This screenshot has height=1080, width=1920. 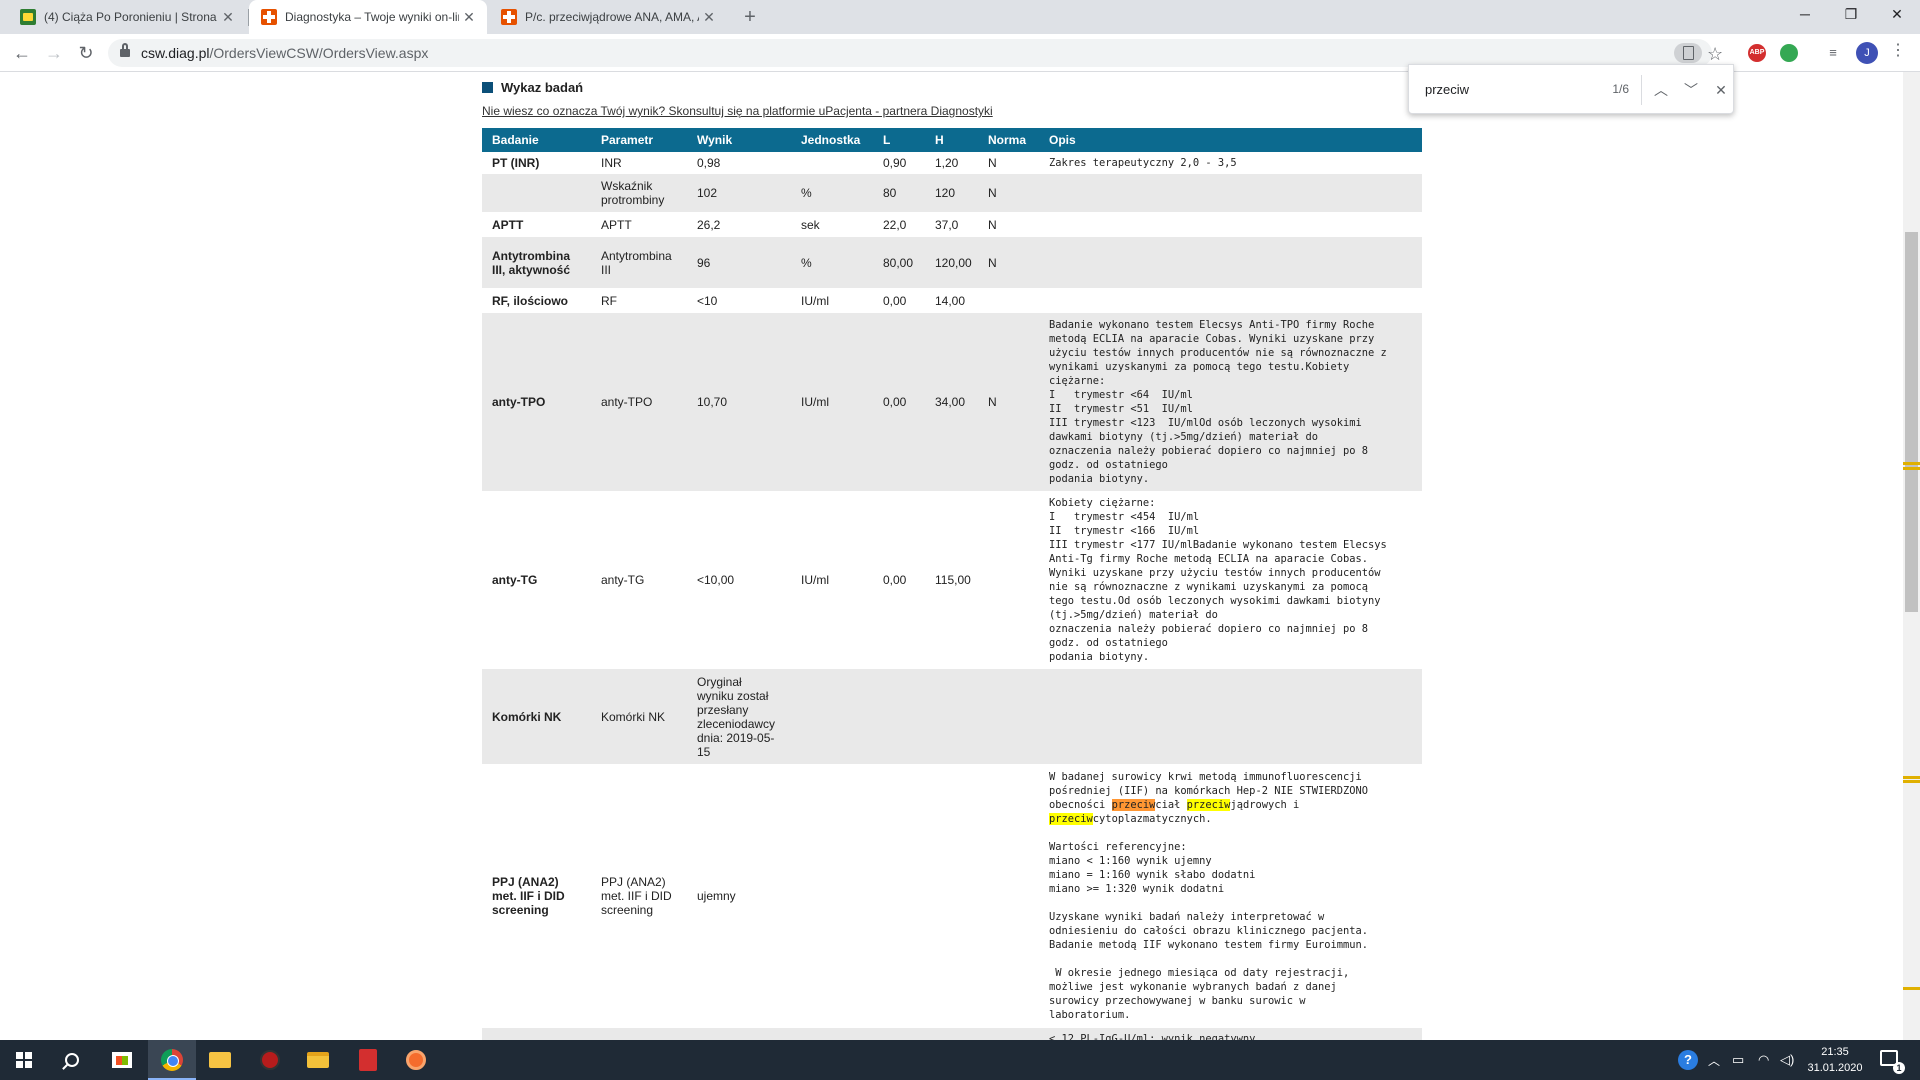 I want to click on volume-icon: ◁), so click(x=1787, y=1060).